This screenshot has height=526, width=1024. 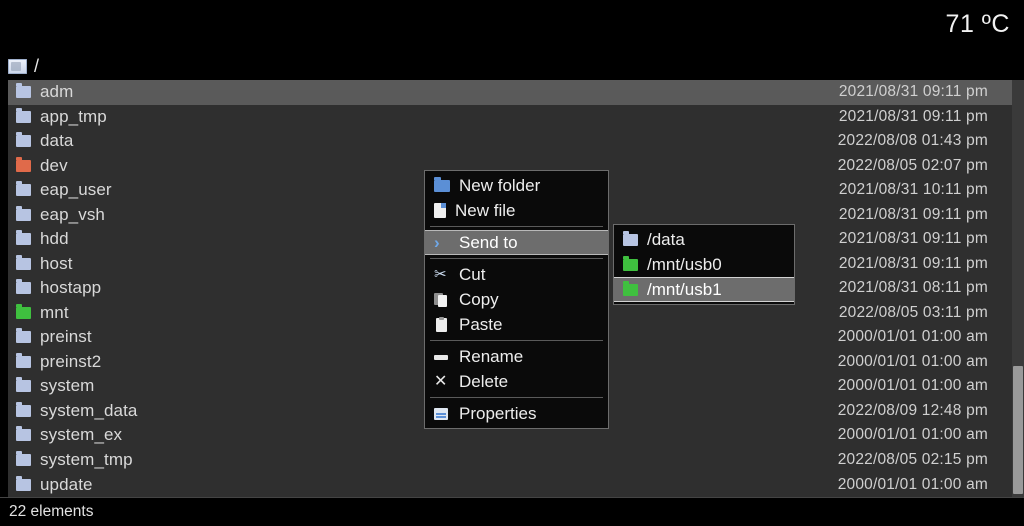 I want to click on send-to-submenu: /data/mnt/usb0/mnt/usb1, so click(x=704, y=264).